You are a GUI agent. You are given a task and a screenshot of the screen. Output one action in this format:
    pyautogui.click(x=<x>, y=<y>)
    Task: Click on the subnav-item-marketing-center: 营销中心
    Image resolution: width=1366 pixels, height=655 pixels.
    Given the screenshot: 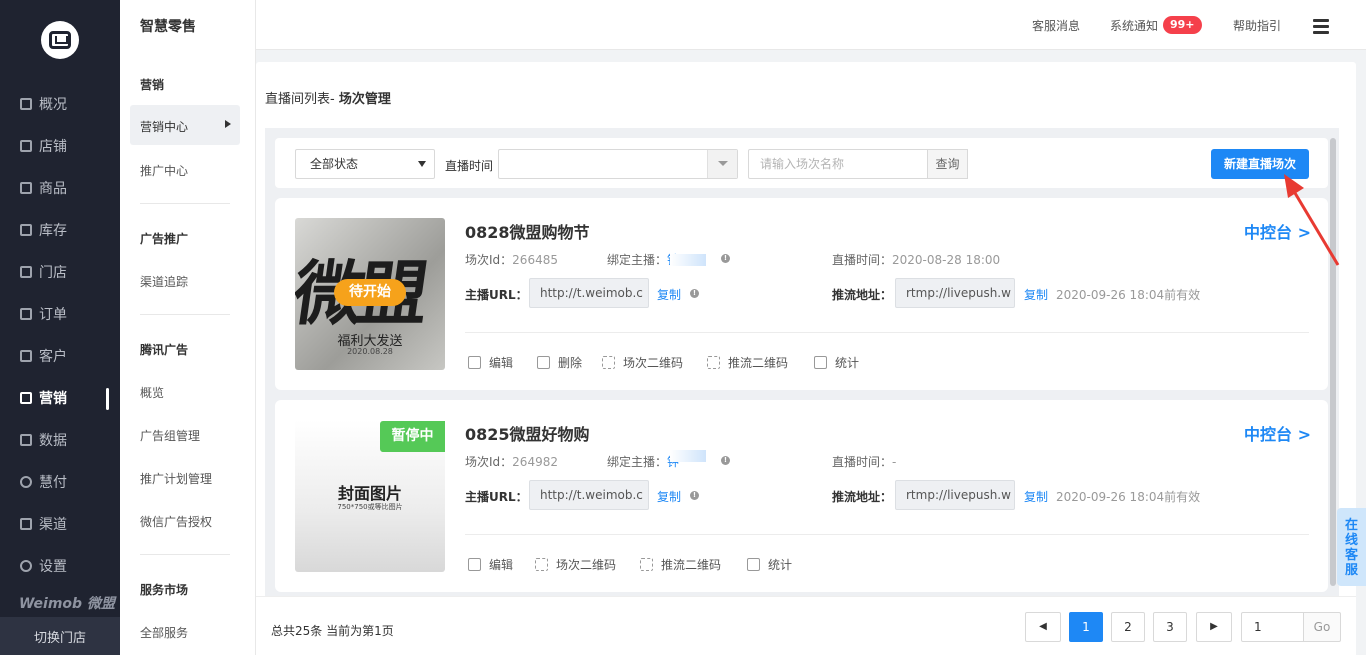 What is the action you would take?
    pyautogui.click(x=185, y=125)
    